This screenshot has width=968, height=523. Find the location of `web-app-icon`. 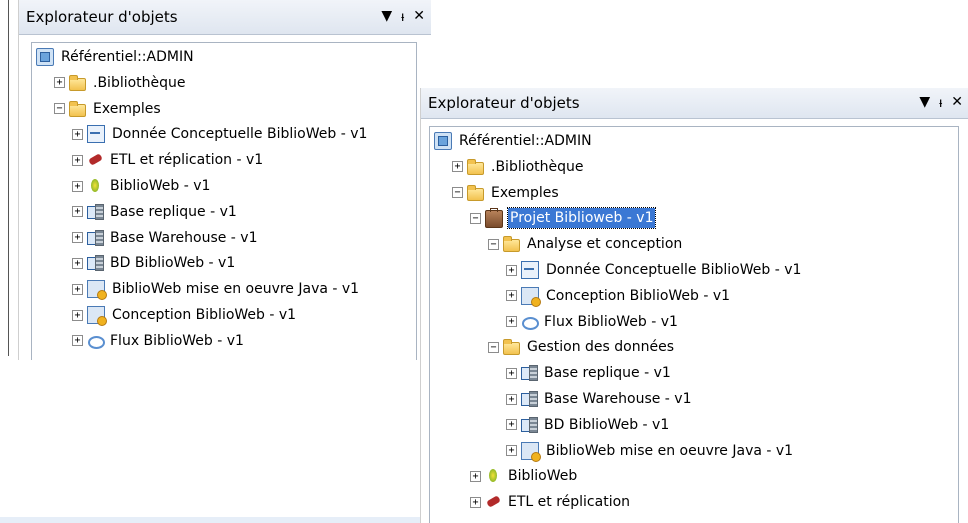

web-app-icon is located at coordinates (95, 186).